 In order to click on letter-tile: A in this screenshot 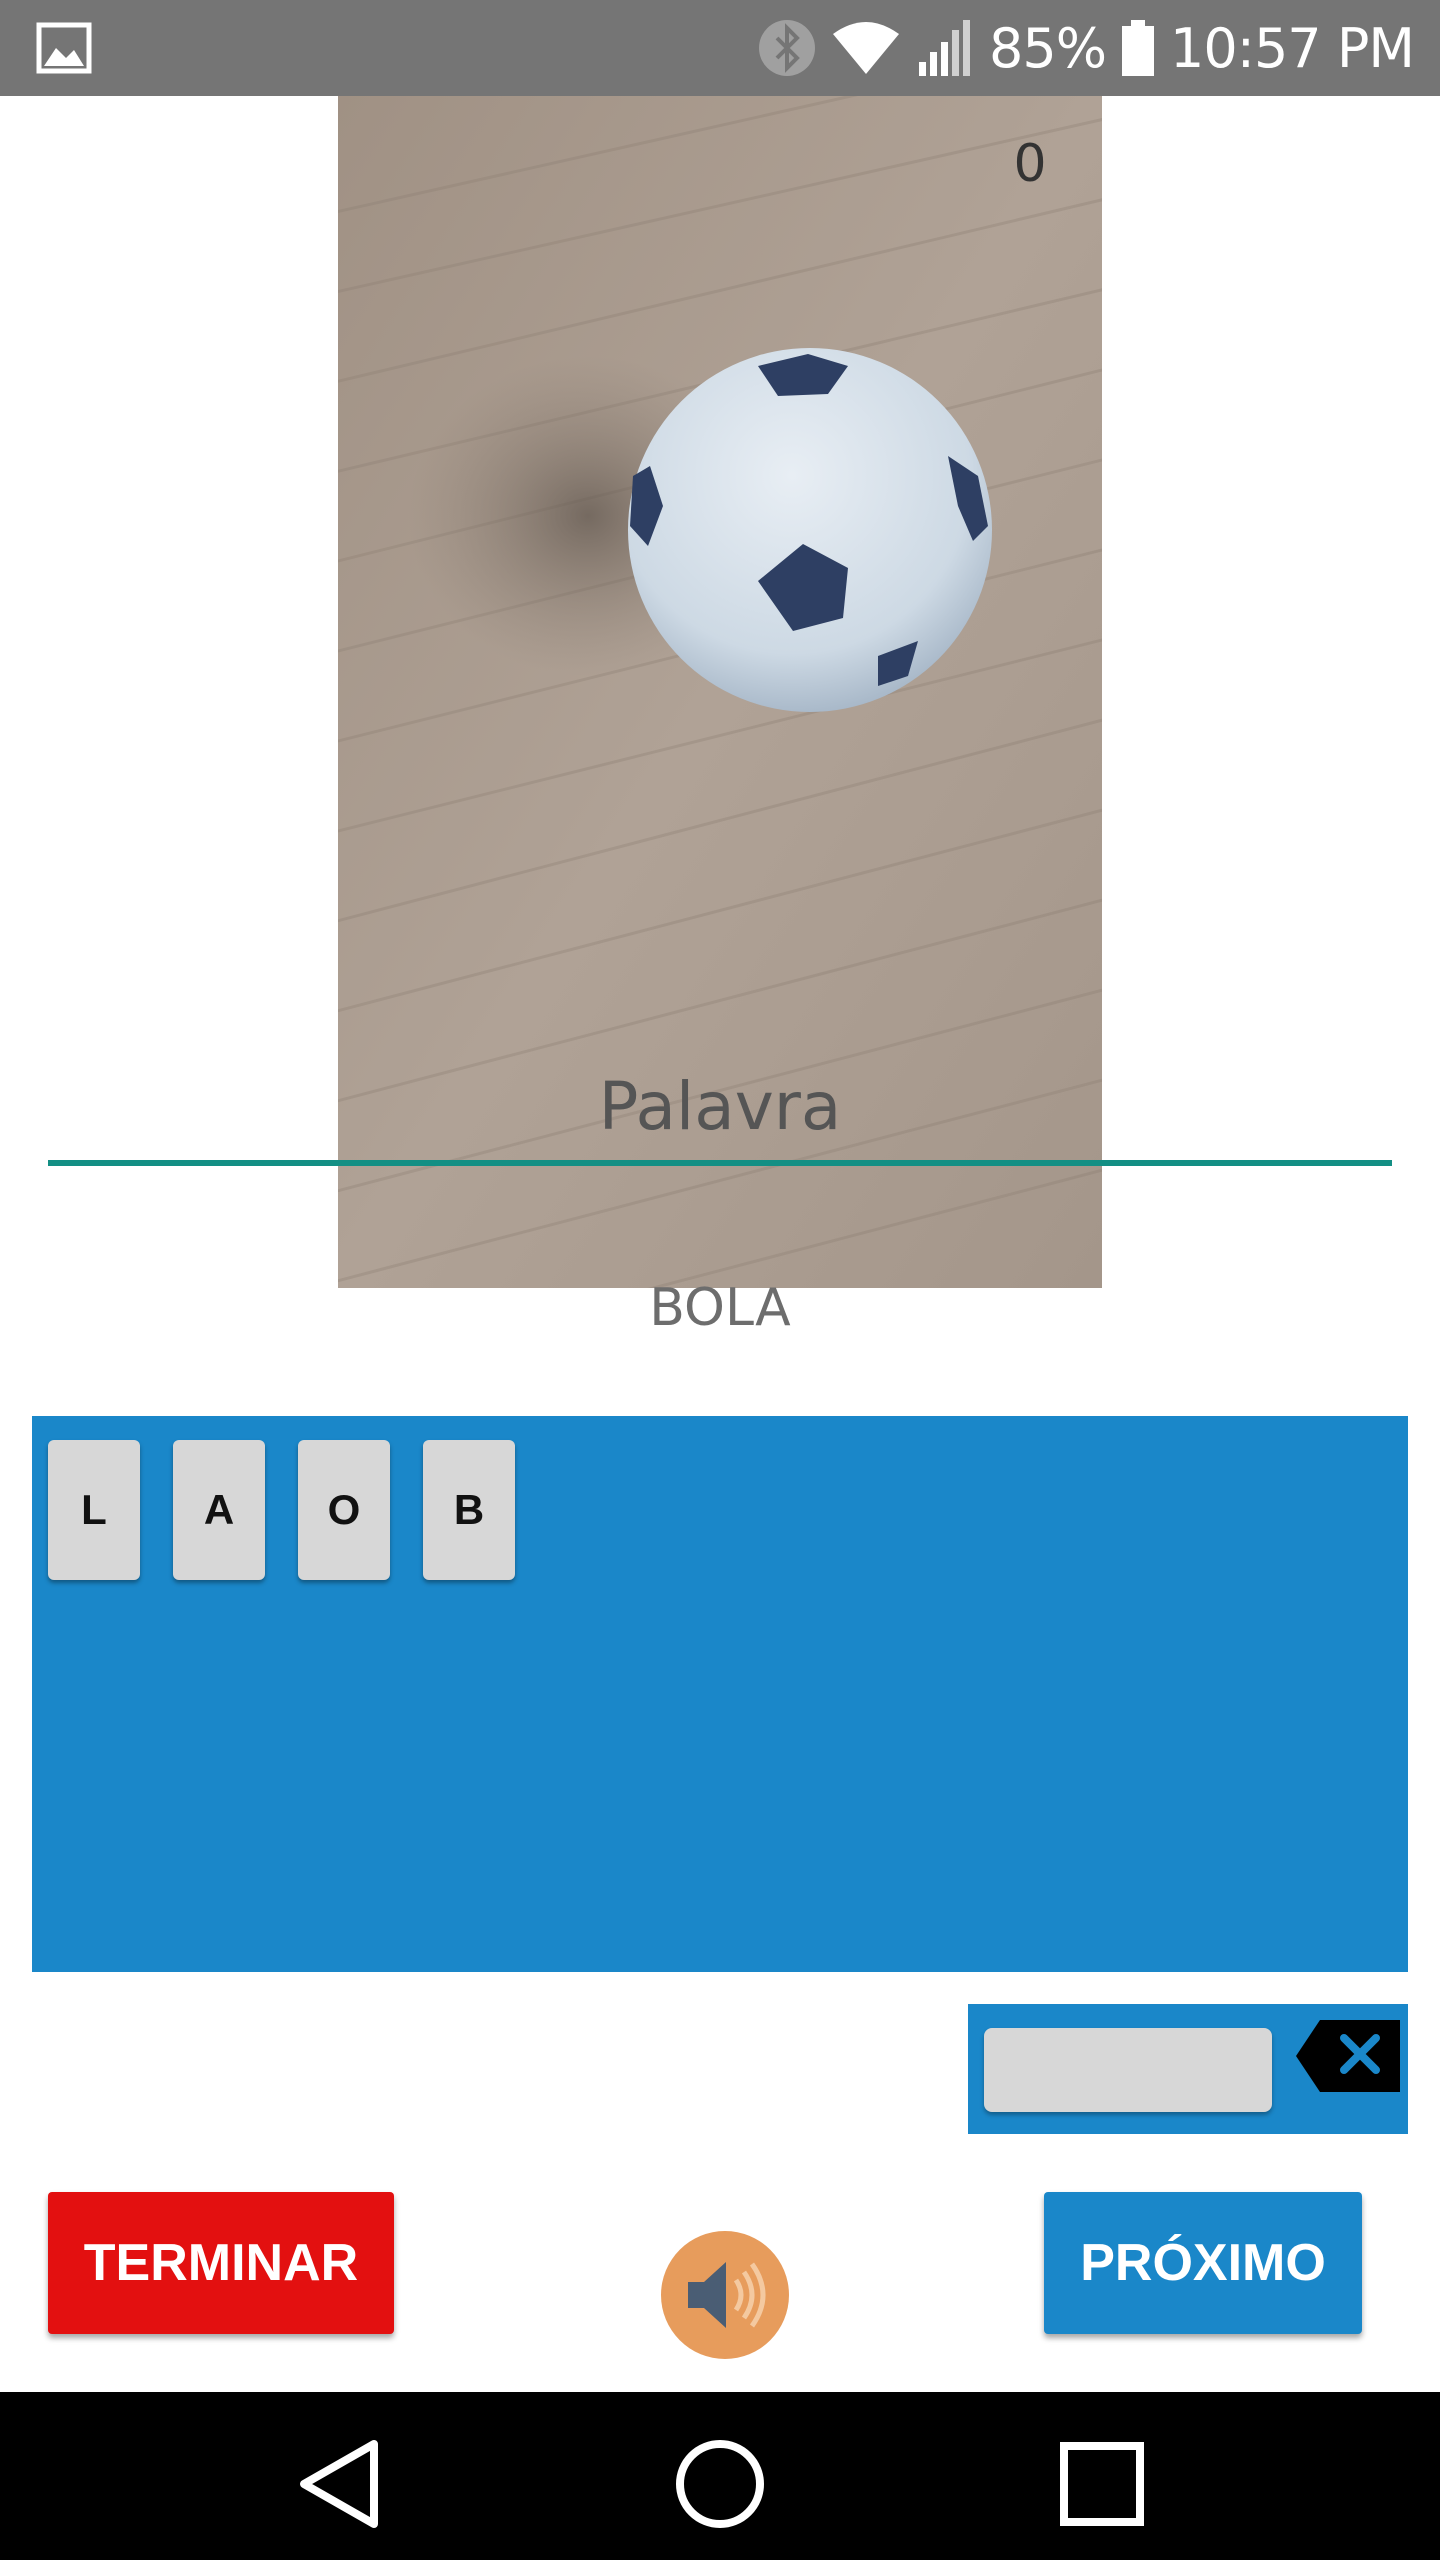, I will do `click(219, 1510)`.